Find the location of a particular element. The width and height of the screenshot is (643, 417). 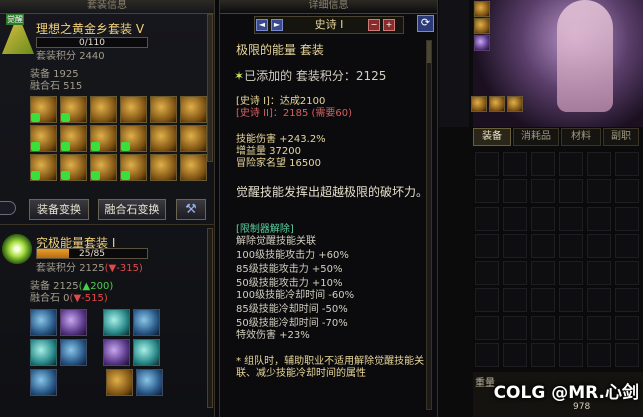

tab-sub-job: 副职 is located at coordinates (621, 137).